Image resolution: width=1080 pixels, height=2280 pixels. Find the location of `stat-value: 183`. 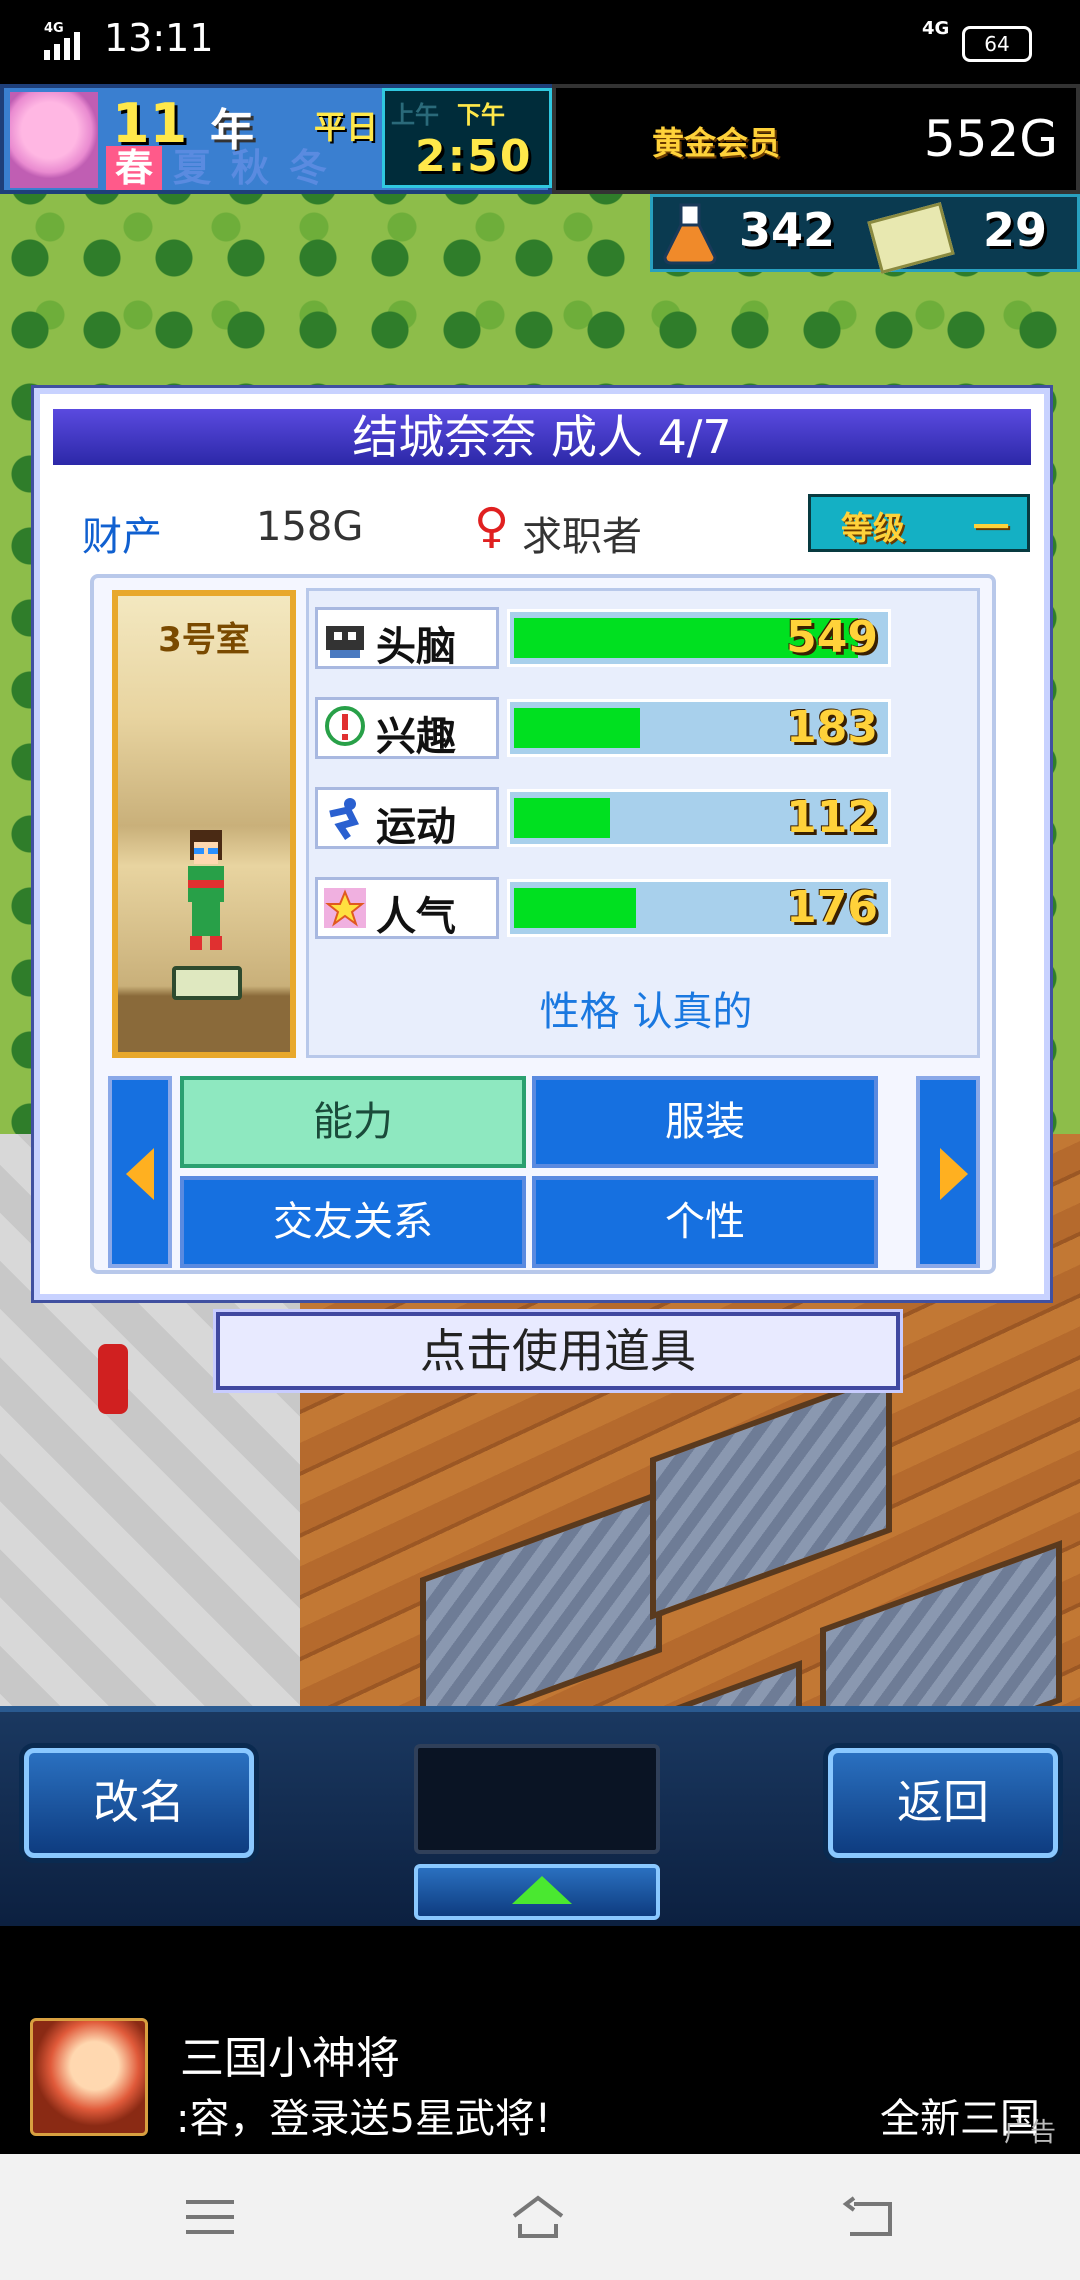

stat-value: 183 is located at coordinates (832, 727).